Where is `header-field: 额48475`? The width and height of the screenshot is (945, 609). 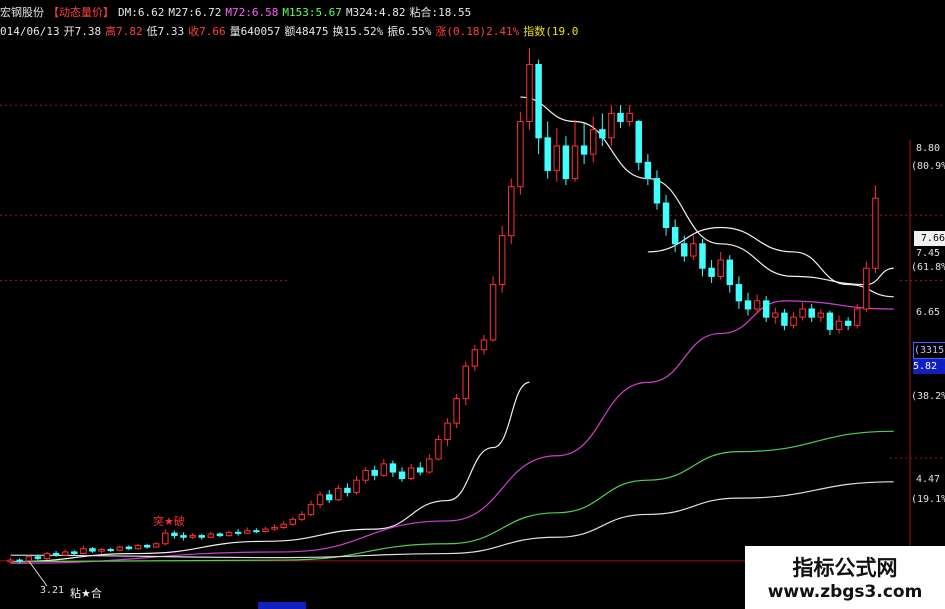 header-field: 额48475 is located at coordinates (306, 31).